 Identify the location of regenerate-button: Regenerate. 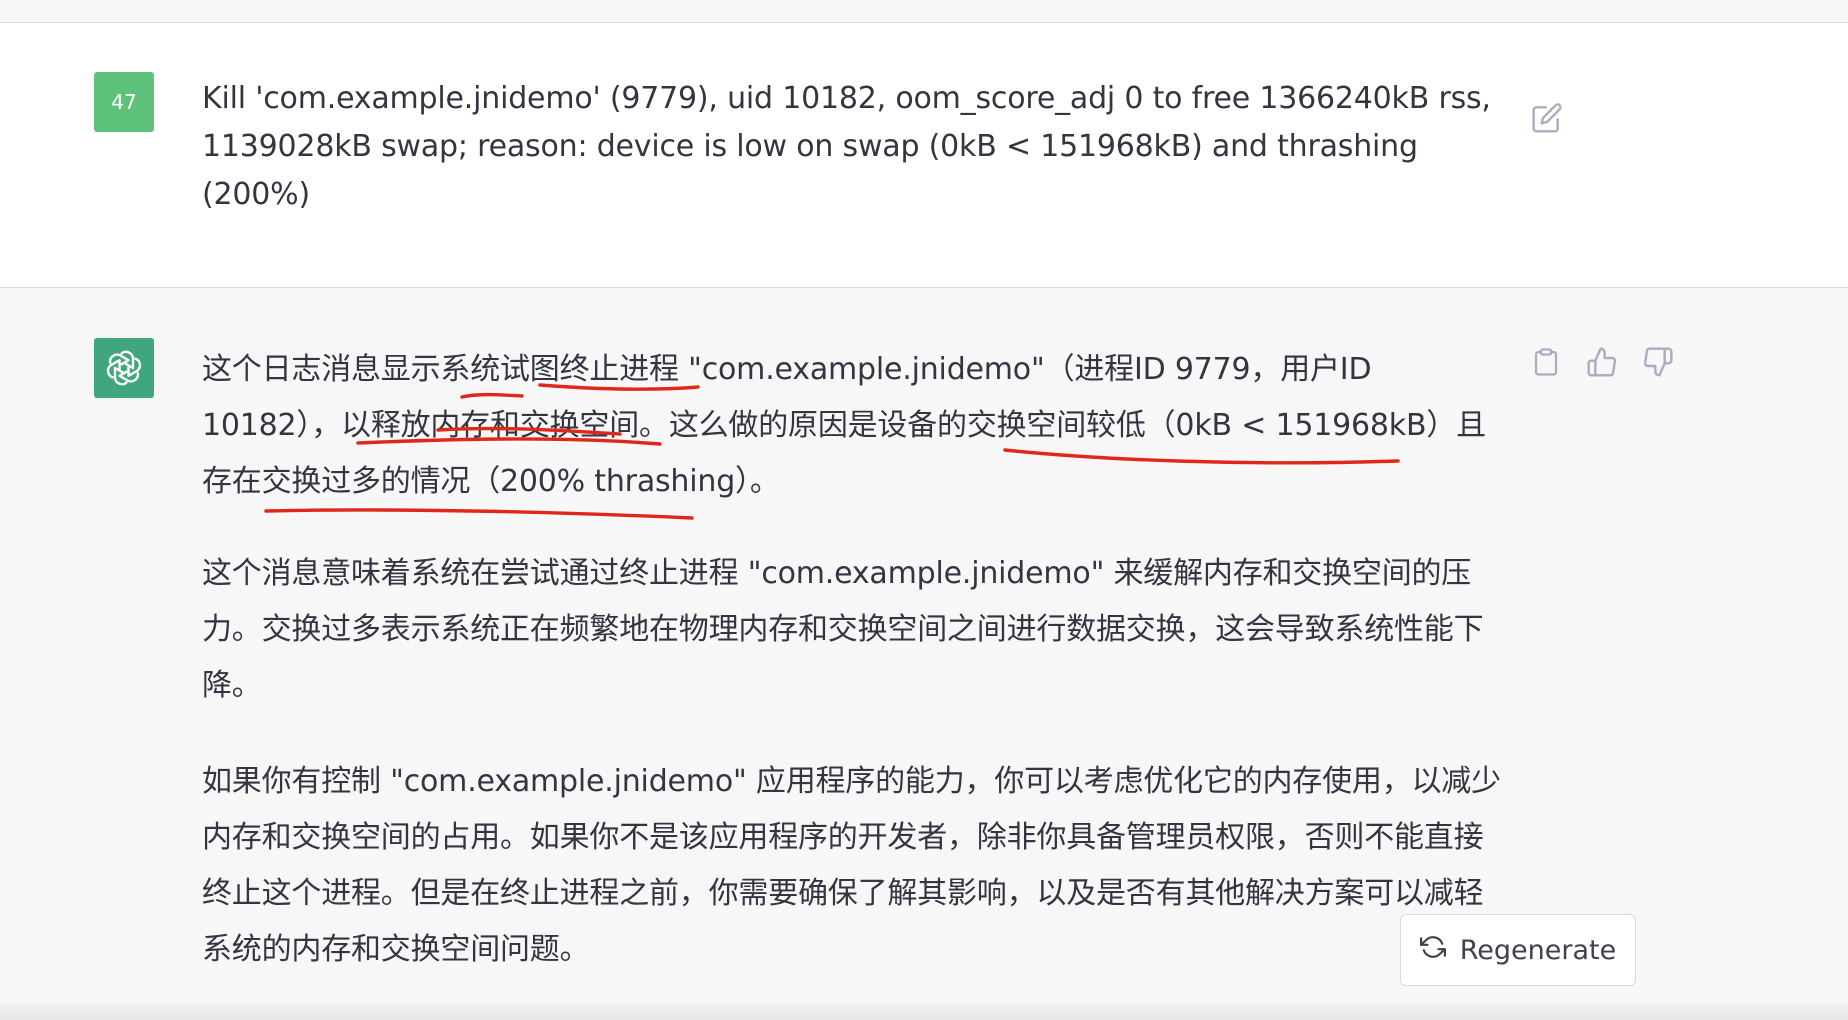
(1518, 950).